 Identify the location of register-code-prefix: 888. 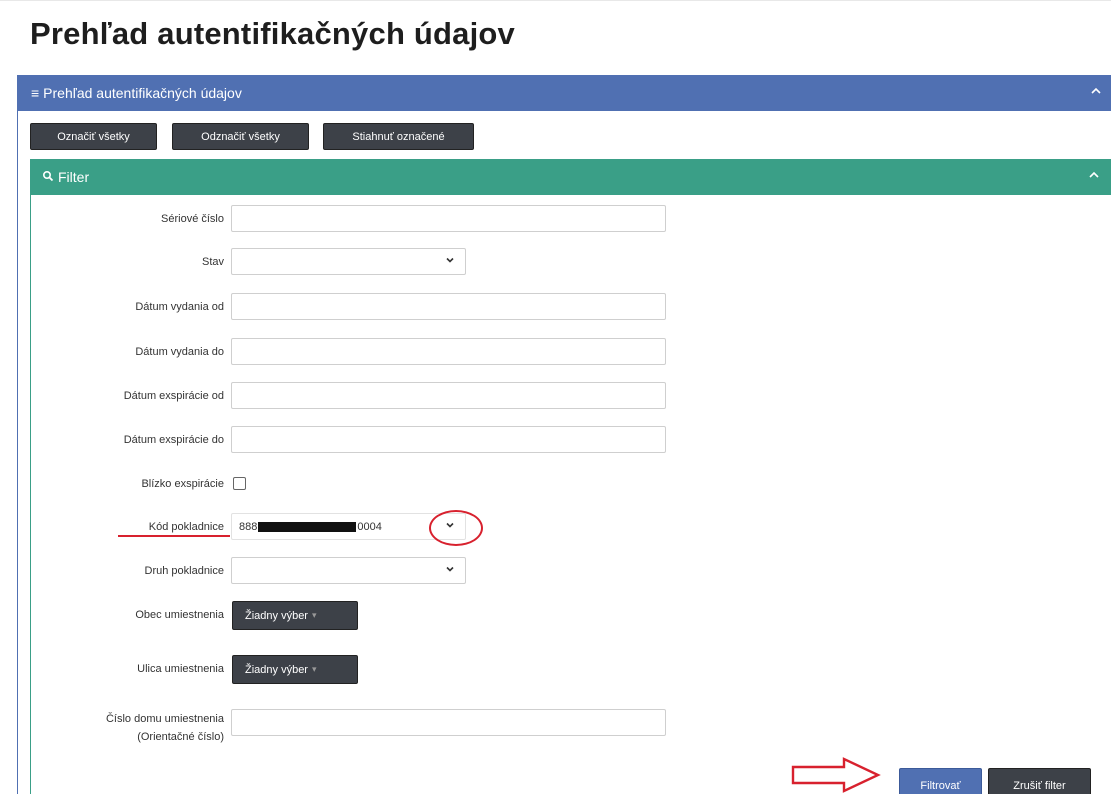
(248, 526).